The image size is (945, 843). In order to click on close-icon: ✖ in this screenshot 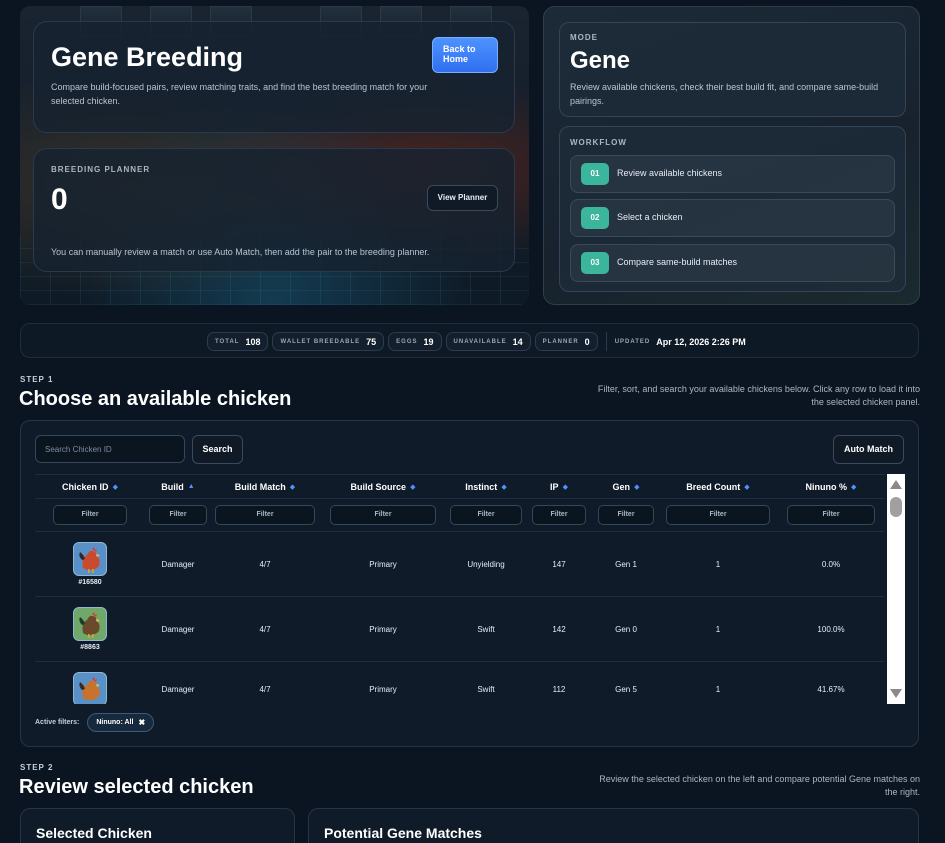, I will do `click(141, 722)`.